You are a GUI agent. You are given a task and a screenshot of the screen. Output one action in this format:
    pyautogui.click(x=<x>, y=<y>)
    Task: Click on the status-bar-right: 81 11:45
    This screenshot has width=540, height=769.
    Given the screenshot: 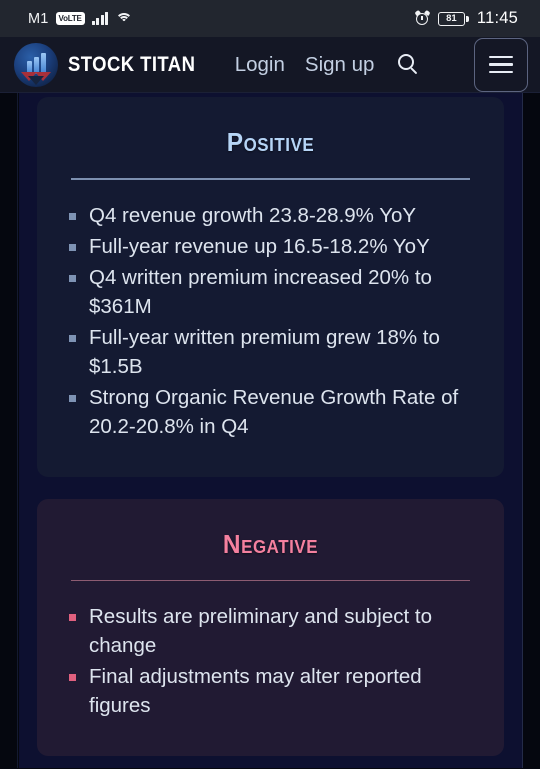 What is the action you would take?
    pyautogui.click(x=470, y=18)
    